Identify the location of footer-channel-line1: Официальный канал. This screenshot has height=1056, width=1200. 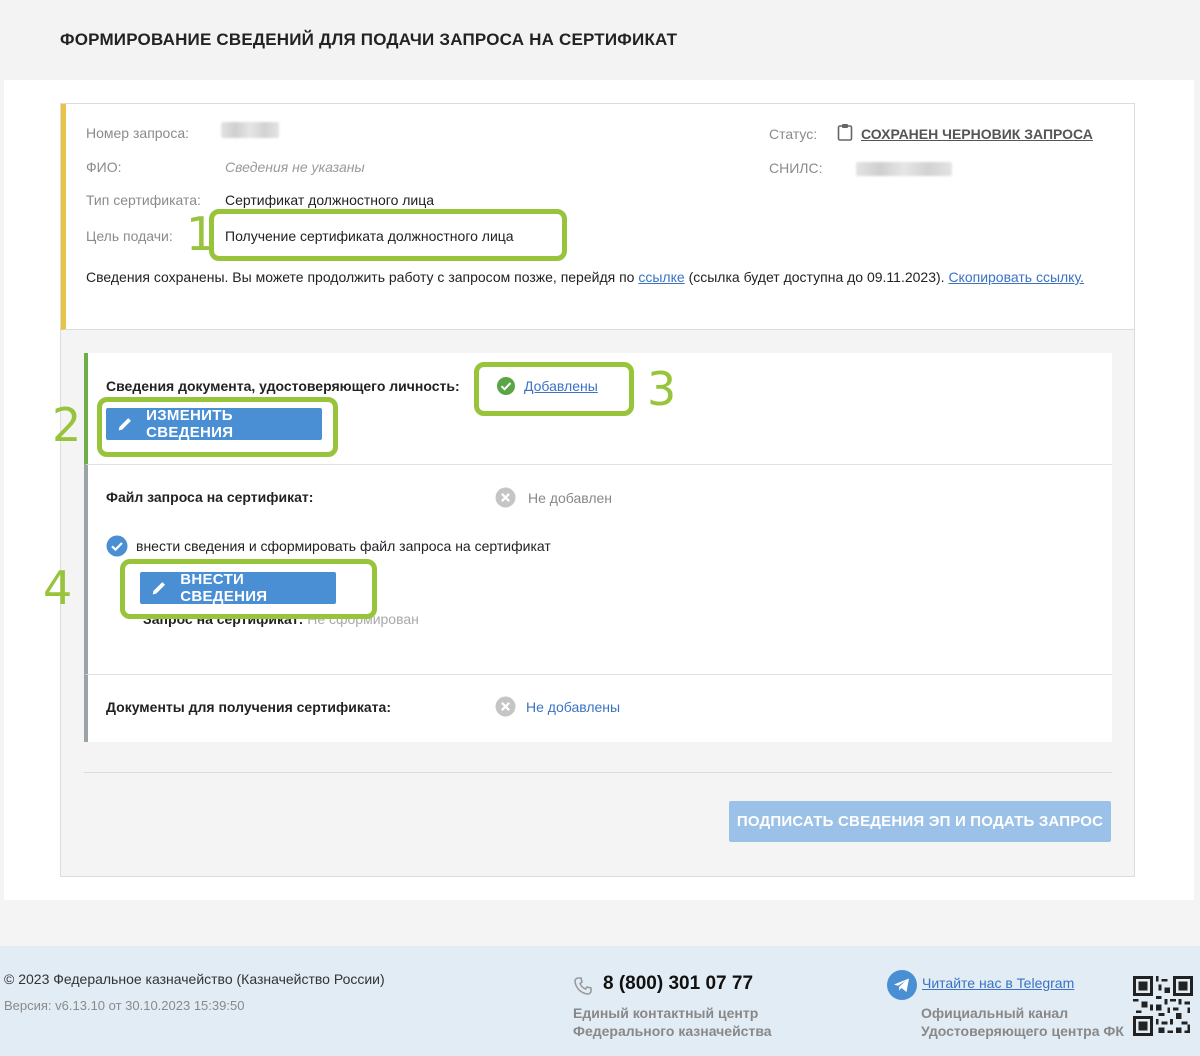
(995, 1013).